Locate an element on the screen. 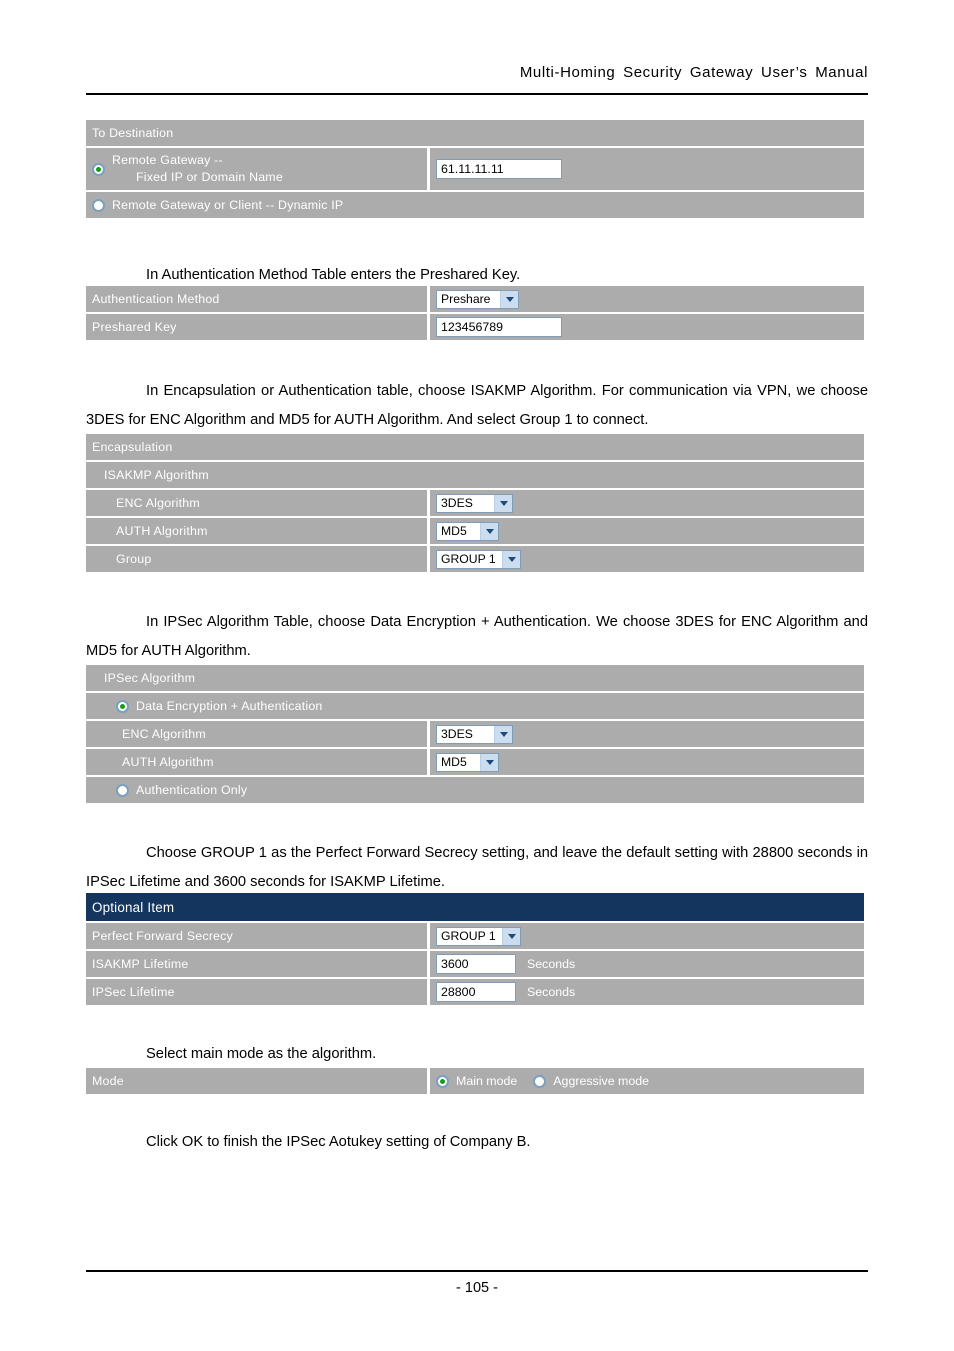 The height and width of the screenshot is (1351, 954). optional-item-header: Optional Item is located at coordinates (475, 907).